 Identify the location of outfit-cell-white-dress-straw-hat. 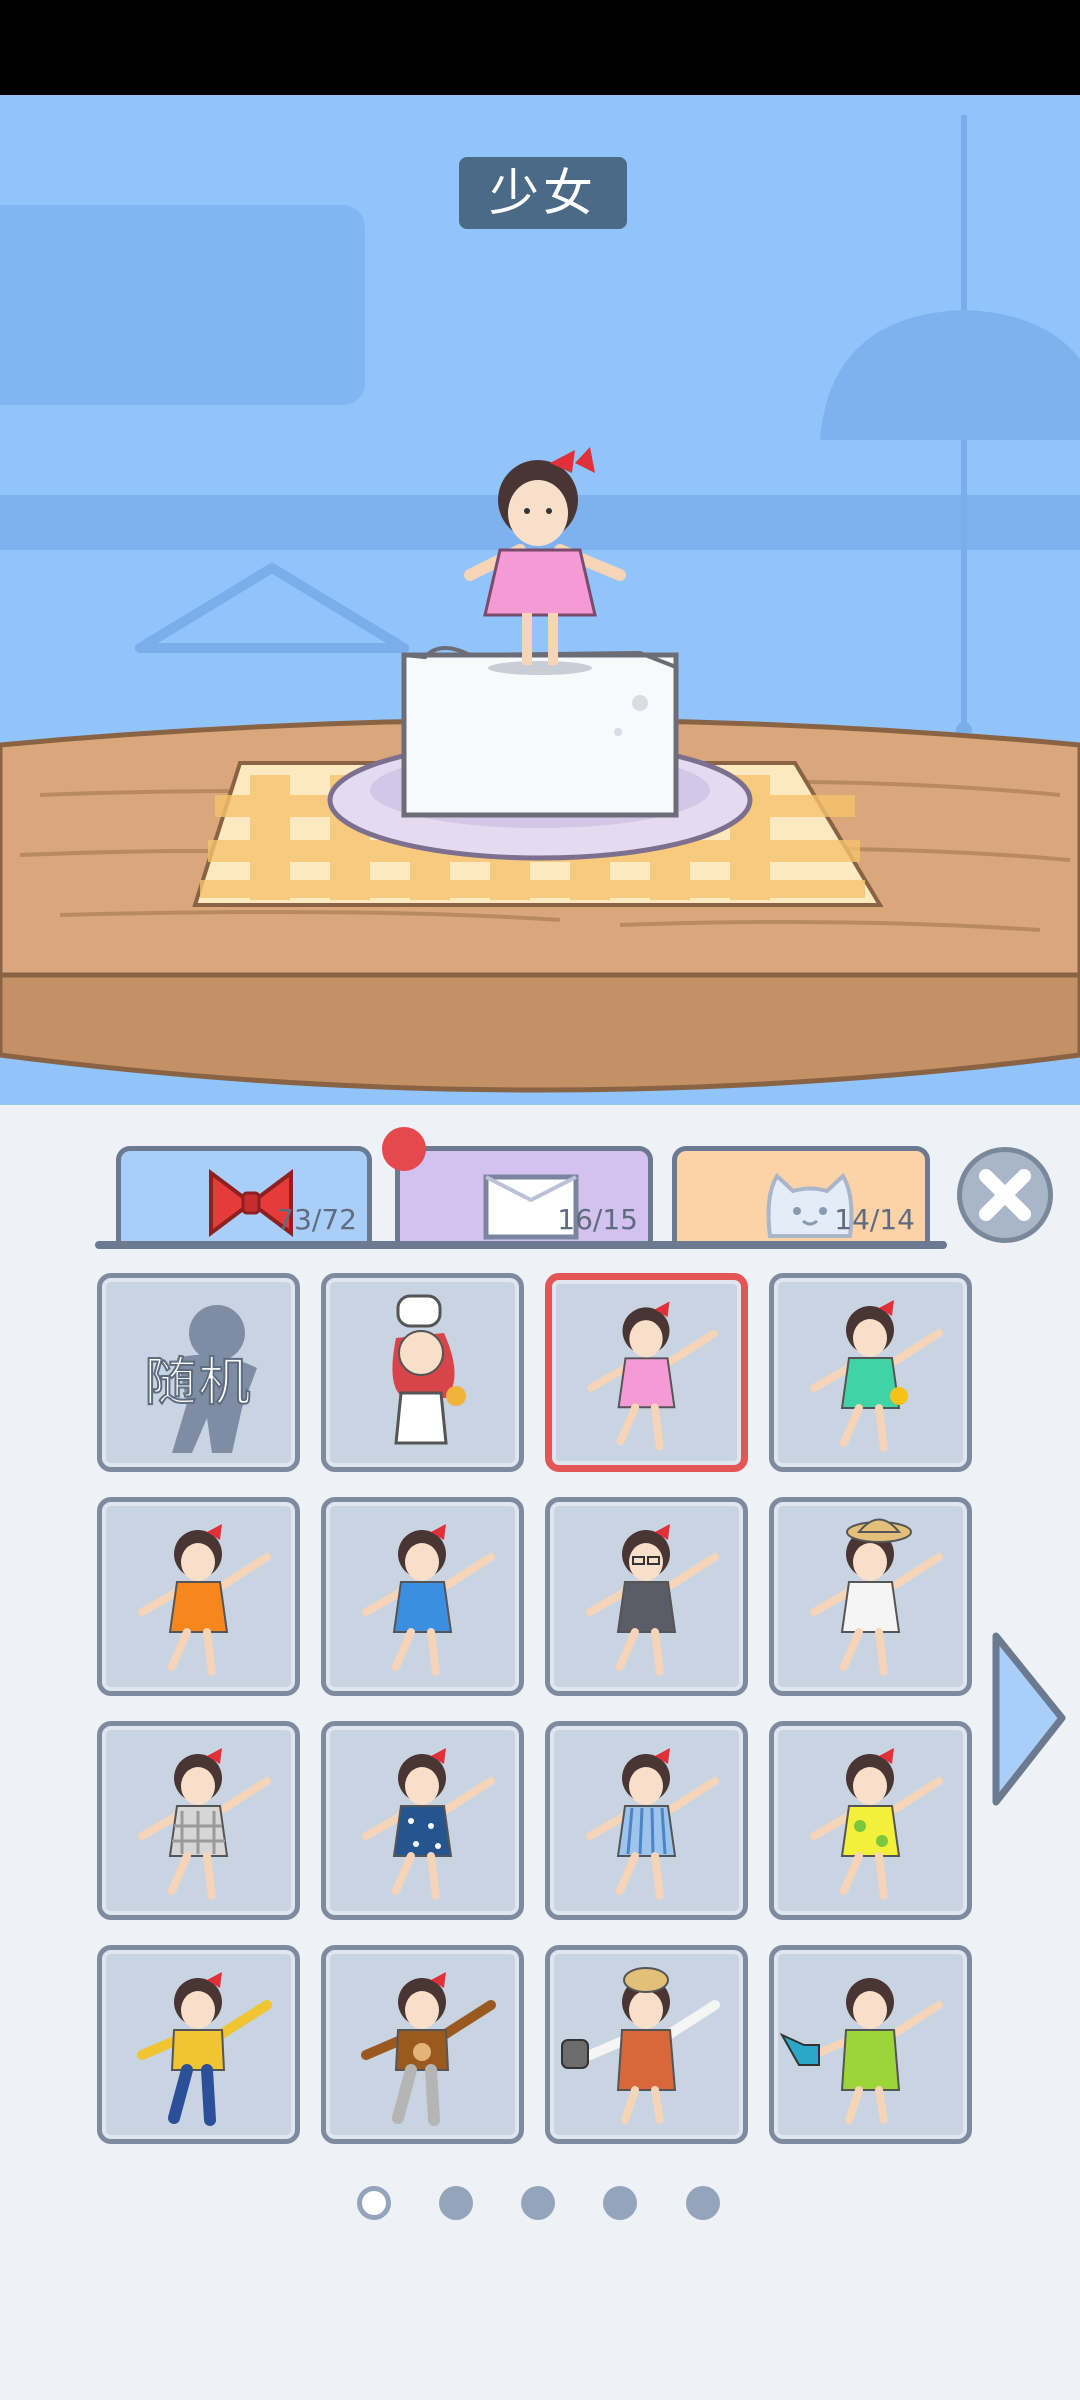
(870, 1596).